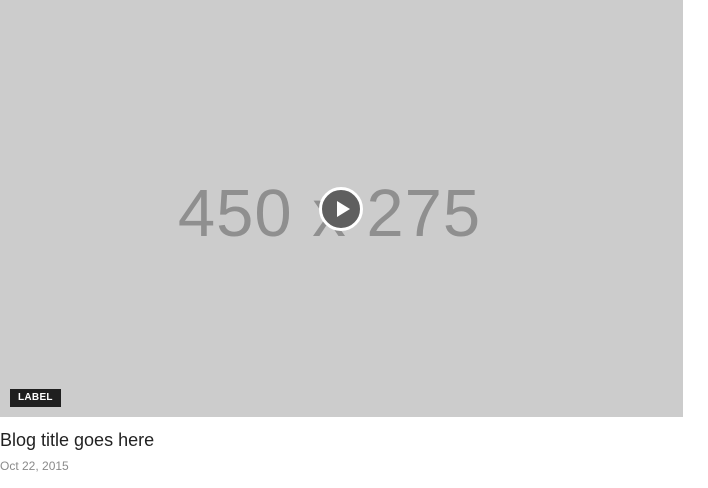 The image size is (708, 488). Describe the element at coordinates (35, 398) in the screenshot. I see `label-badge: LABEL` at that location.